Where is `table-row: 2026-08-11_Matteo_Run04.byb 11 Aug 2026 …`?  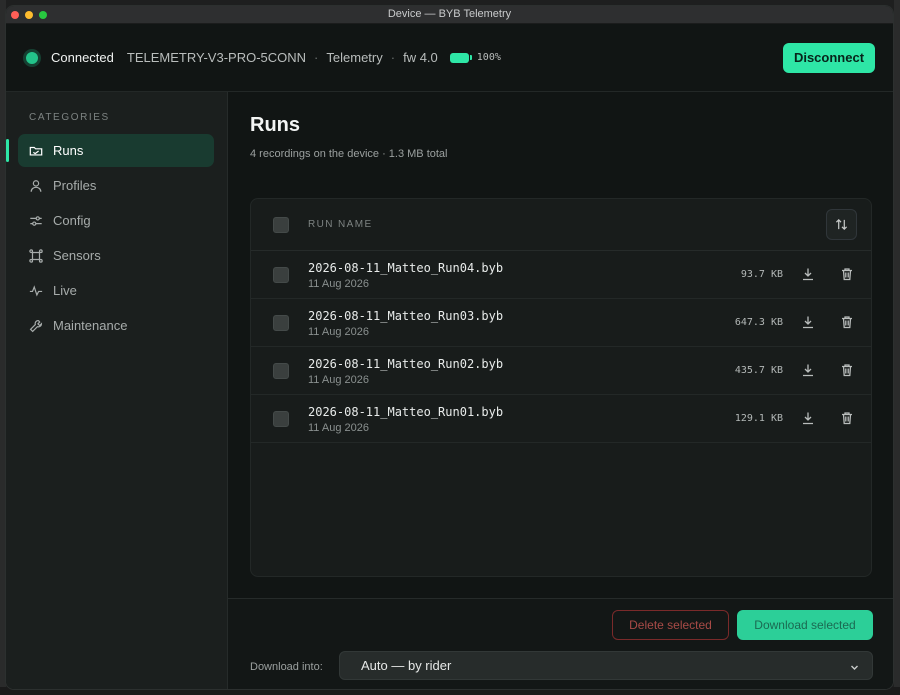 table-row: 2026-08-11_Matteo_Run04.byb 11 Aug 2026 … is located at coordinates (561, 275).